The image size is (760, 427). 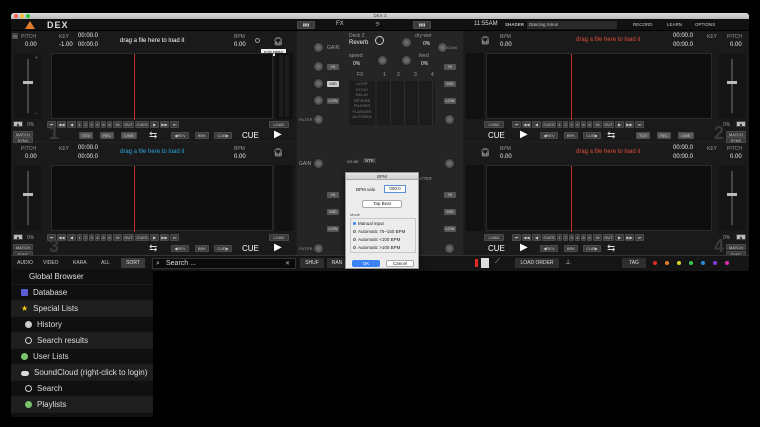 I want to click on mid-kill-button-lower-right: MID, so click(x=450, y=212).